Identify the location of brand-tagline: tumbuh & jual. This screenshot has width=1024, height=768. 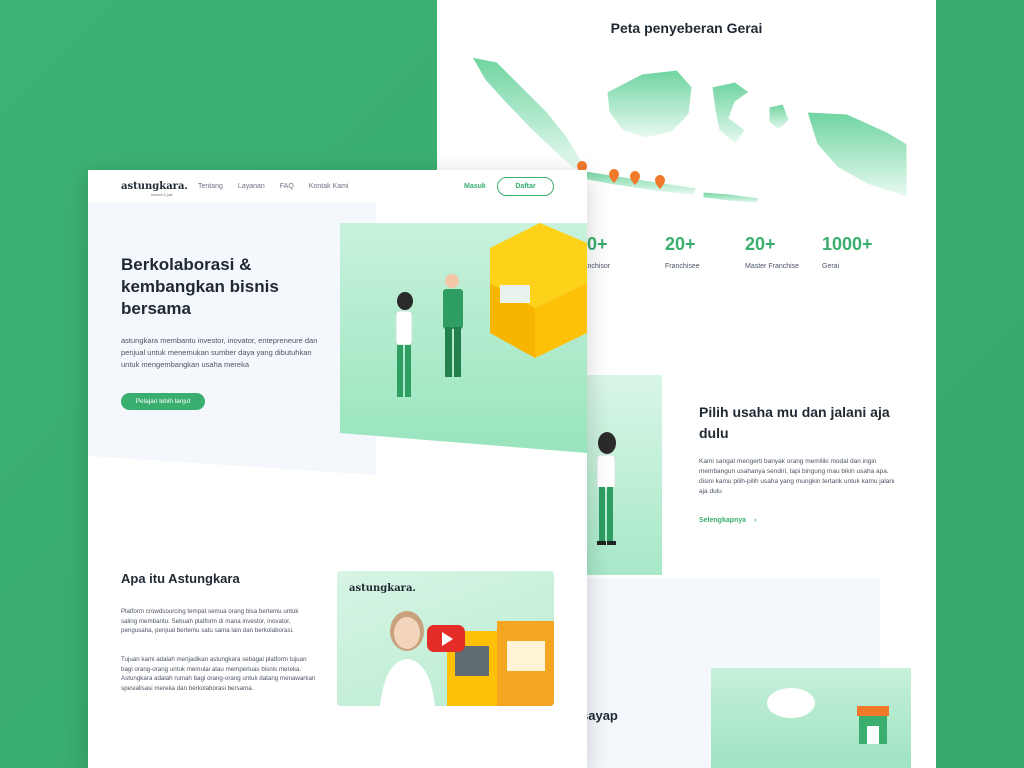
(162, 195).